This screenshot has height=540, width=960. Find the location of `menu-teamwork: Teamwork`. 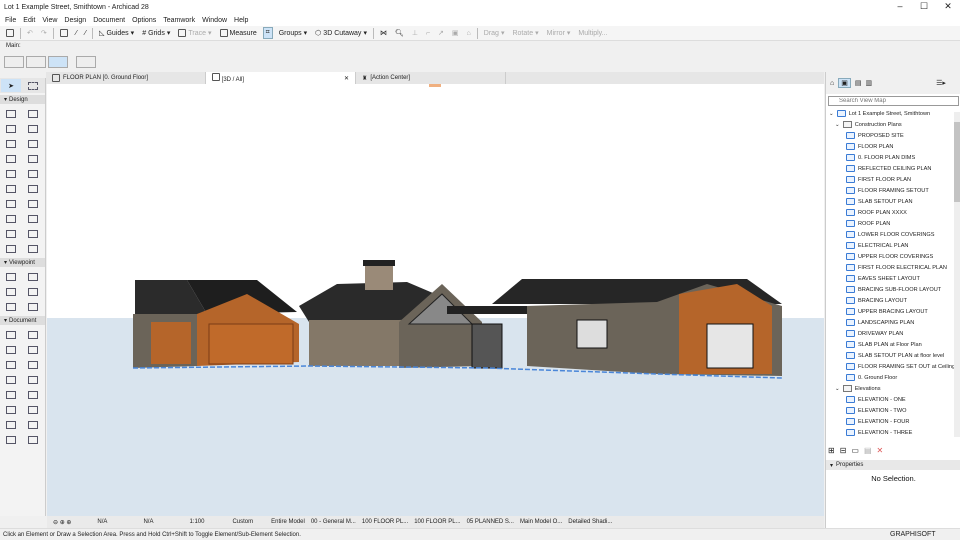

menu-teamwork: Teamwork is located at coordinates (179, 20).